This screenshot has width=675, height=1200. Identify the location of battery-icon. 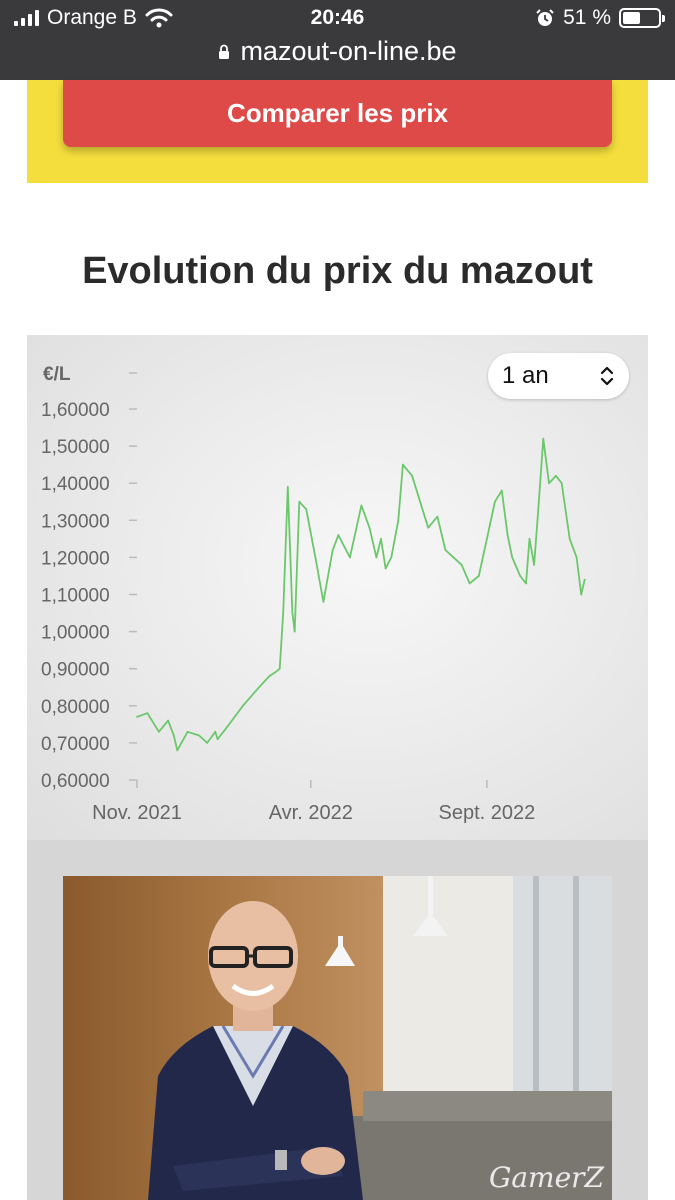
(642, 18).